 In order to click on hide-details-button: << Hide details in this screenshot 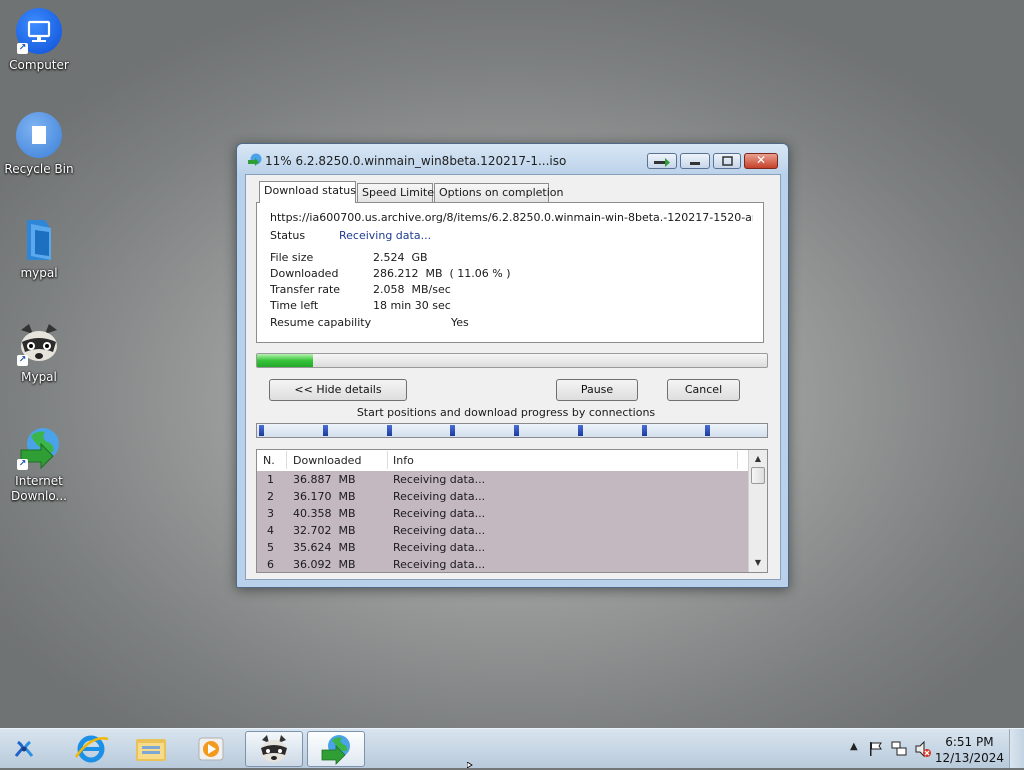, I will do `click(338, 390)`.